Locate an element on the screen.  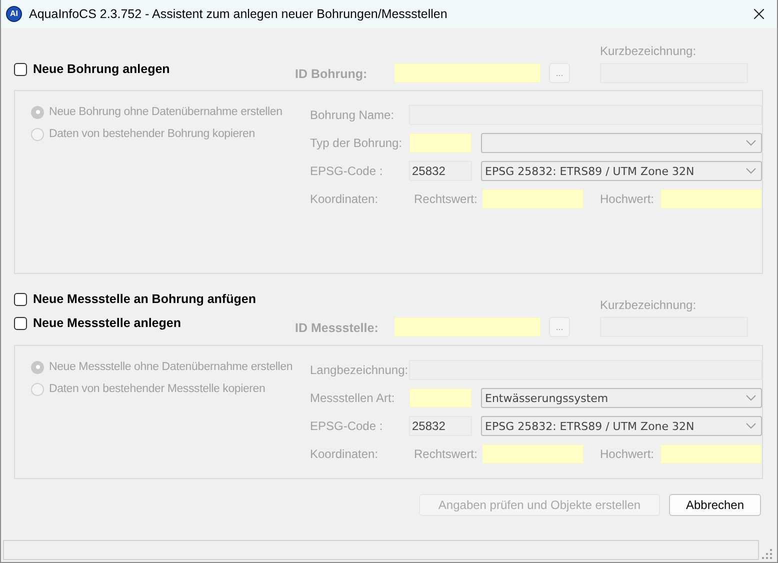
id-label: ID Bohrung: is located at coordinates (331, 74).